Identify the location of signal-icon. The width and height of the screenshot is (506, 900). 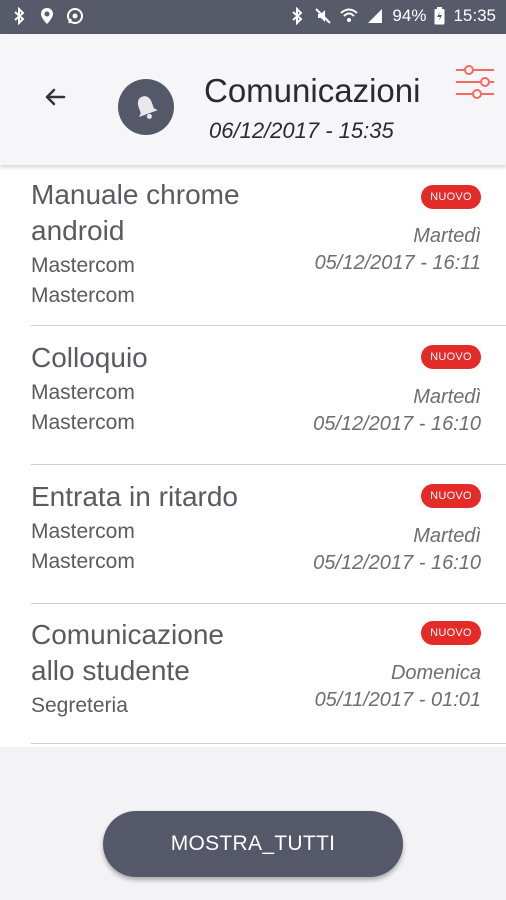
(375, 16).